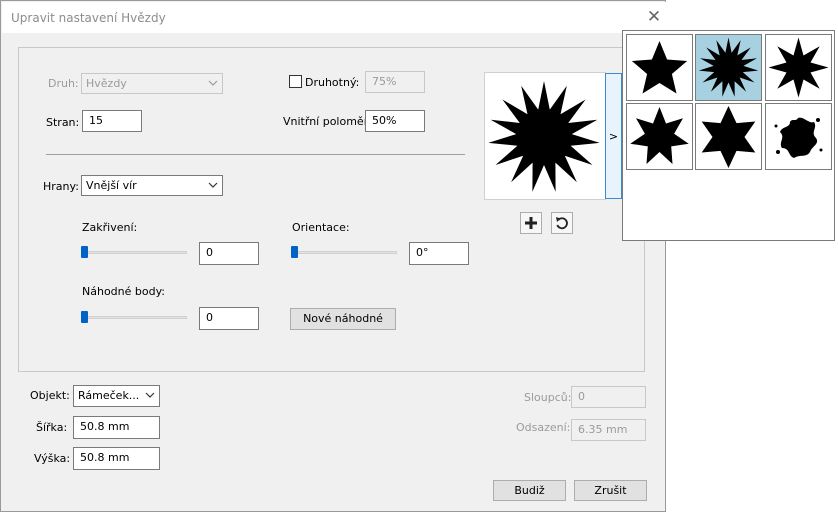 The width and height of the screenshot is (838, 513). I want to click on preset-palette, so click(728, 135).